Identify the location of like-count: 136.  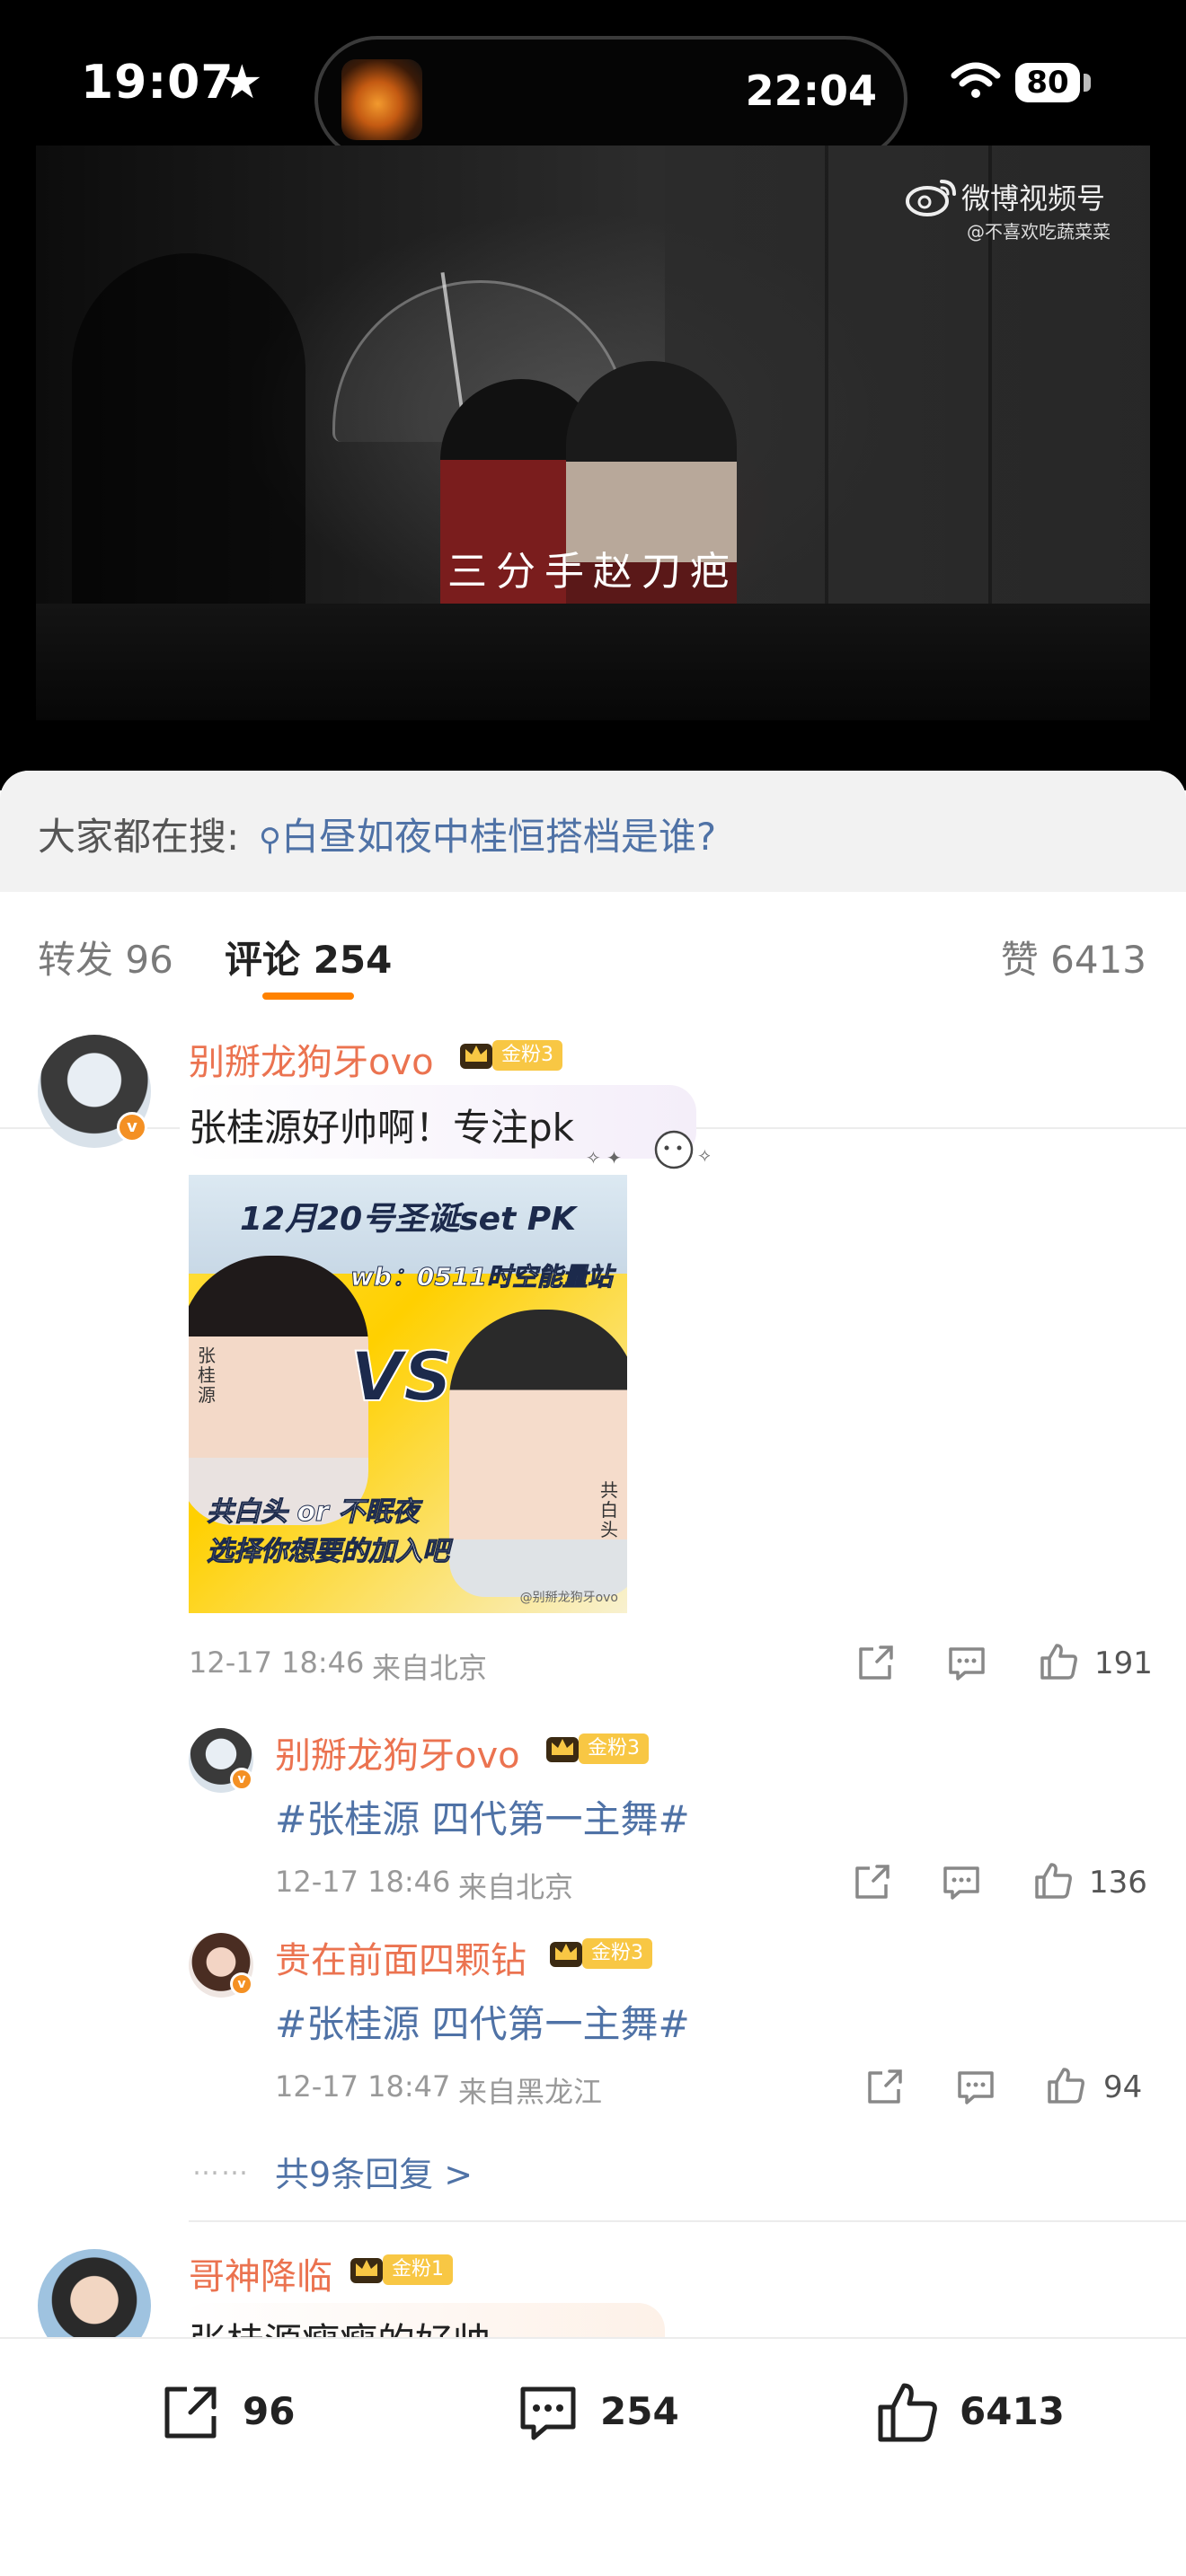
(1118, 1883).